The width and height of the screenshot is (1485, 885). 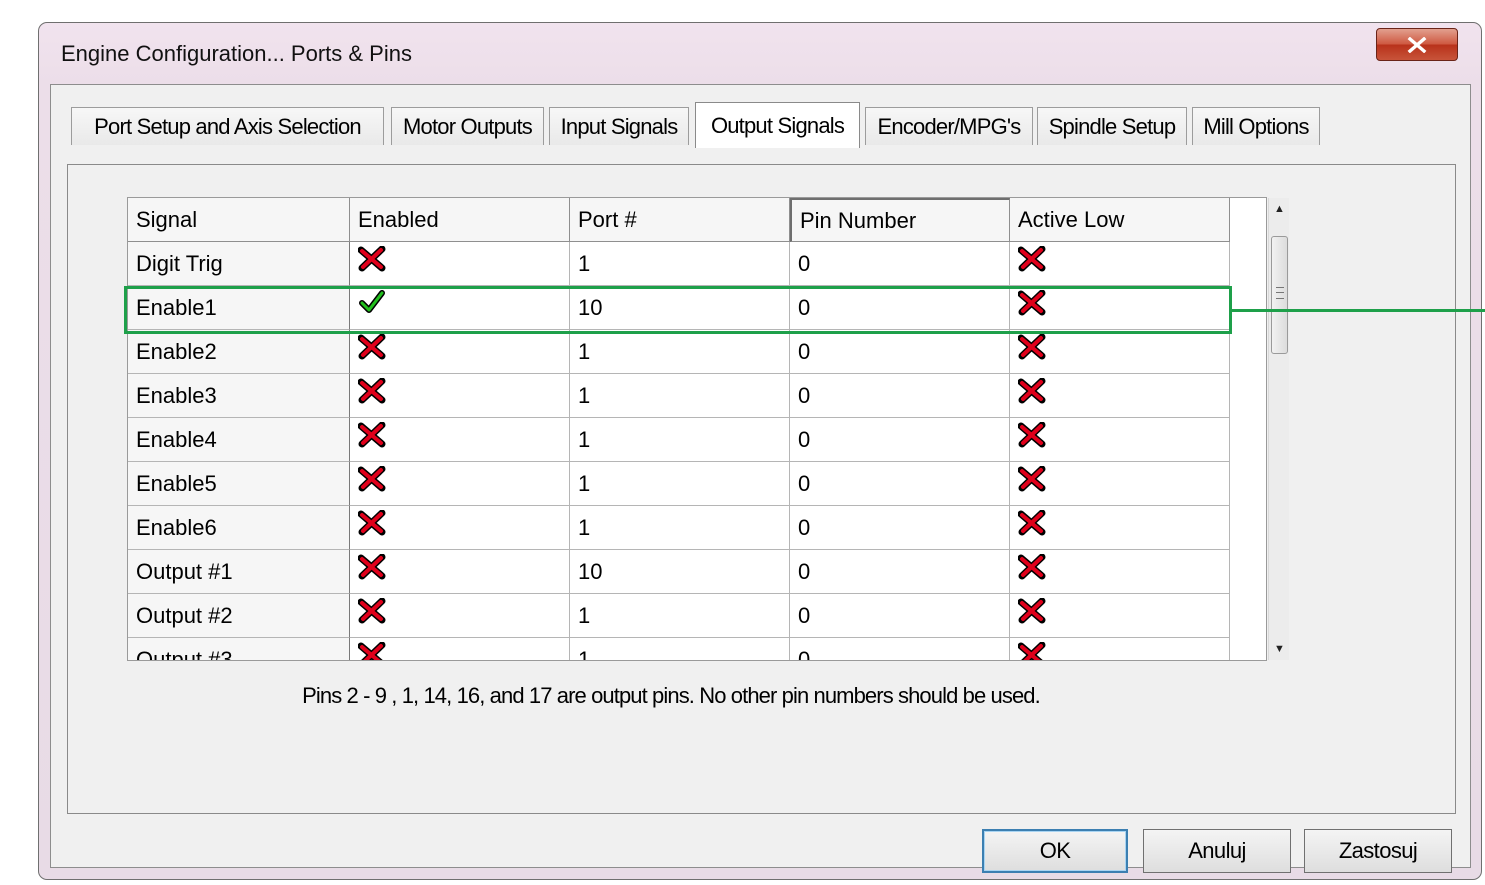 What do you see at coordinates (1217, 851) in the screenshot?
I see `cancel-button: Anuluj` at bounding box center [1217, 851].